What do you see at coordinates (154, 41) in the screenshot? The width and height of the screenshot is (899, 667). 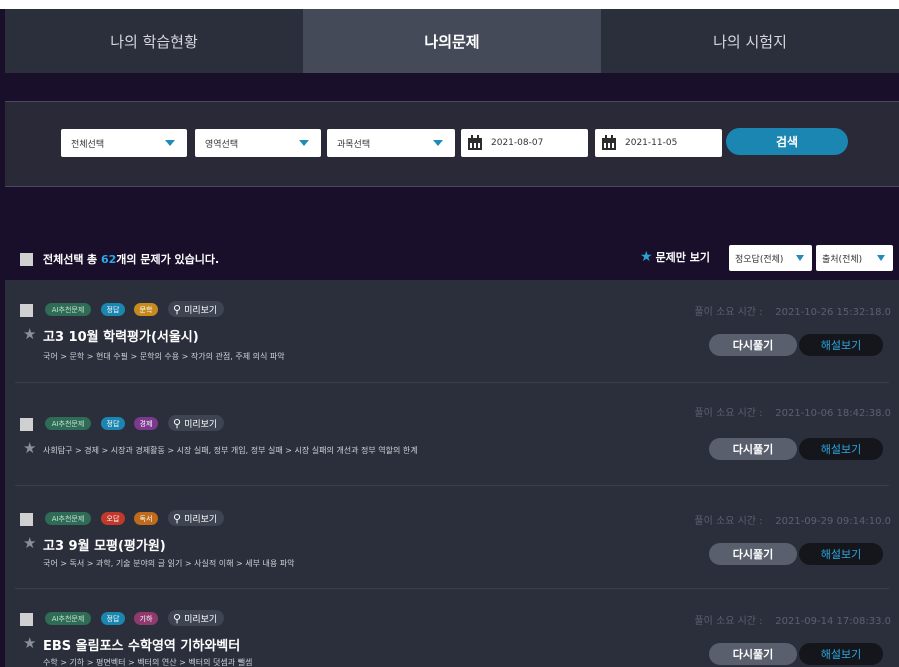 I see `tab-learning-status: 나의 학습현황` at bounding box center [154, 41].